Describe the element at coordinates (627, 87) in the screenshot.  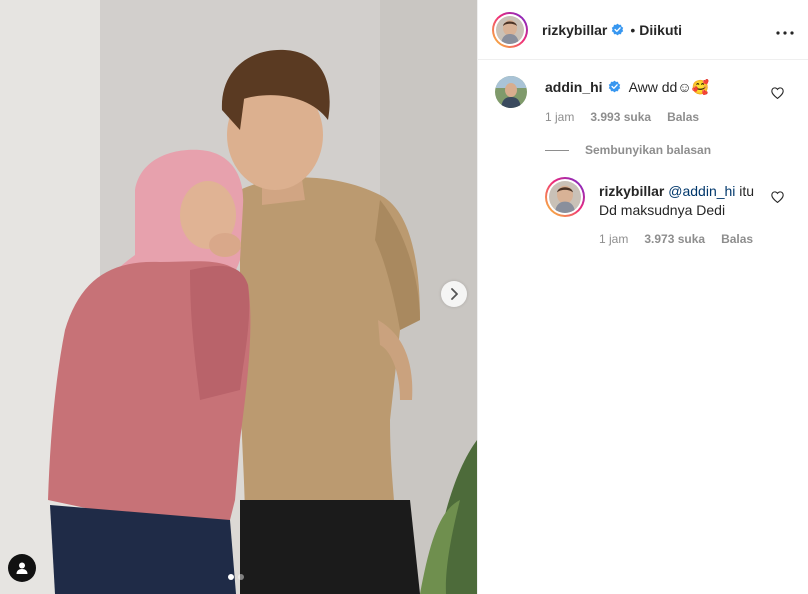
I see `comment-text: addin_hi Aww dd☺🥰` at that location.